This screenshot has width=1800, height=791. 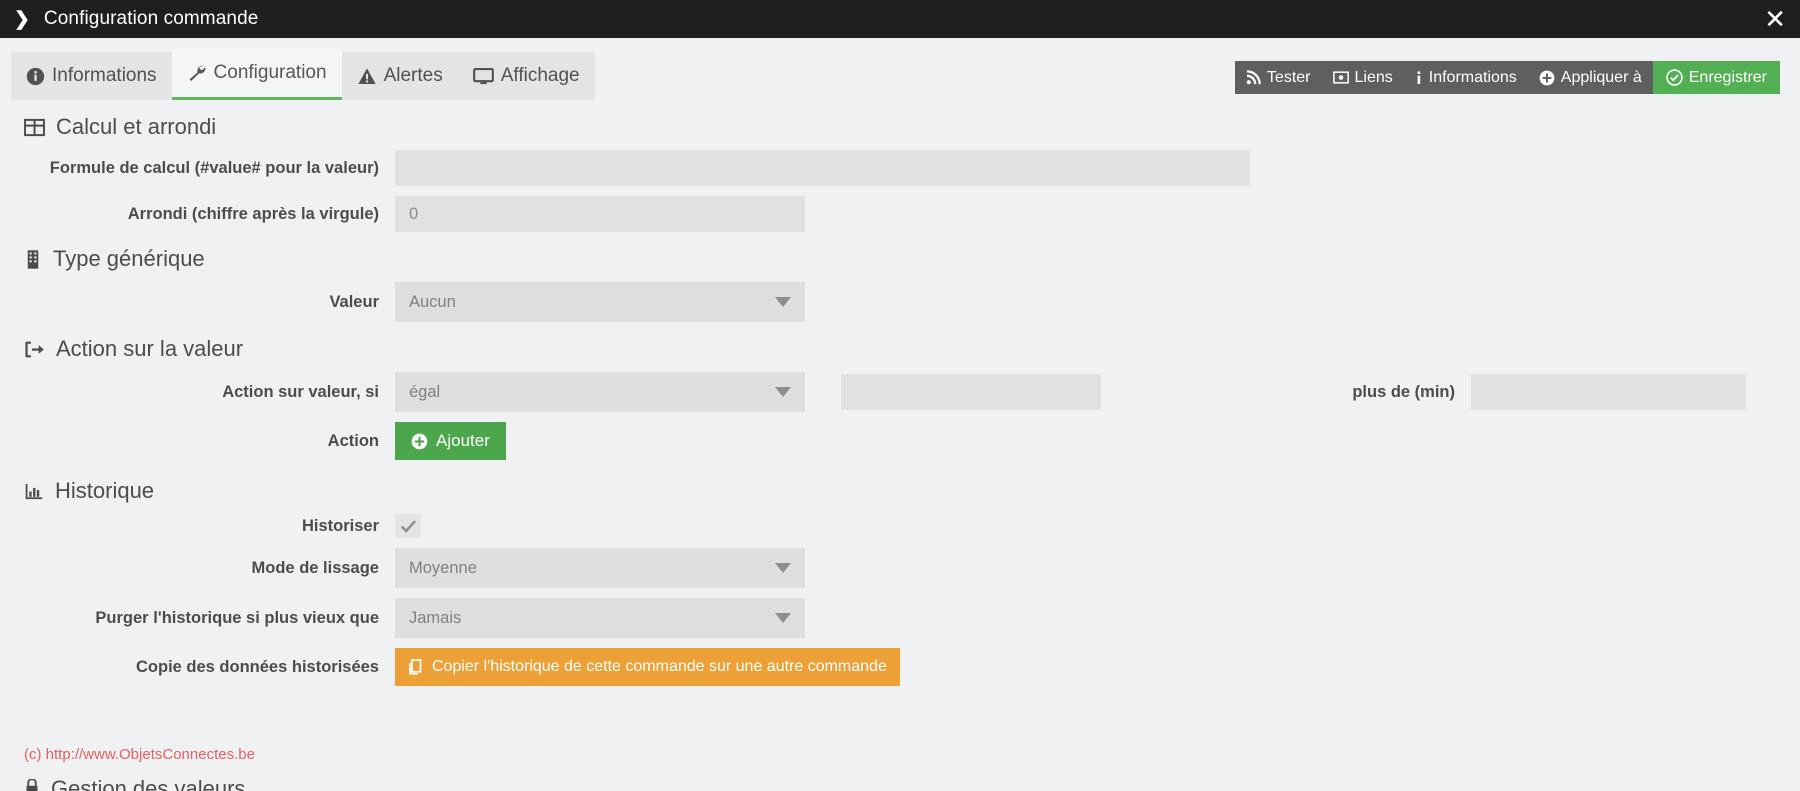 I want to click on tab-affichage: Affichage, so click(x=526, y=76).